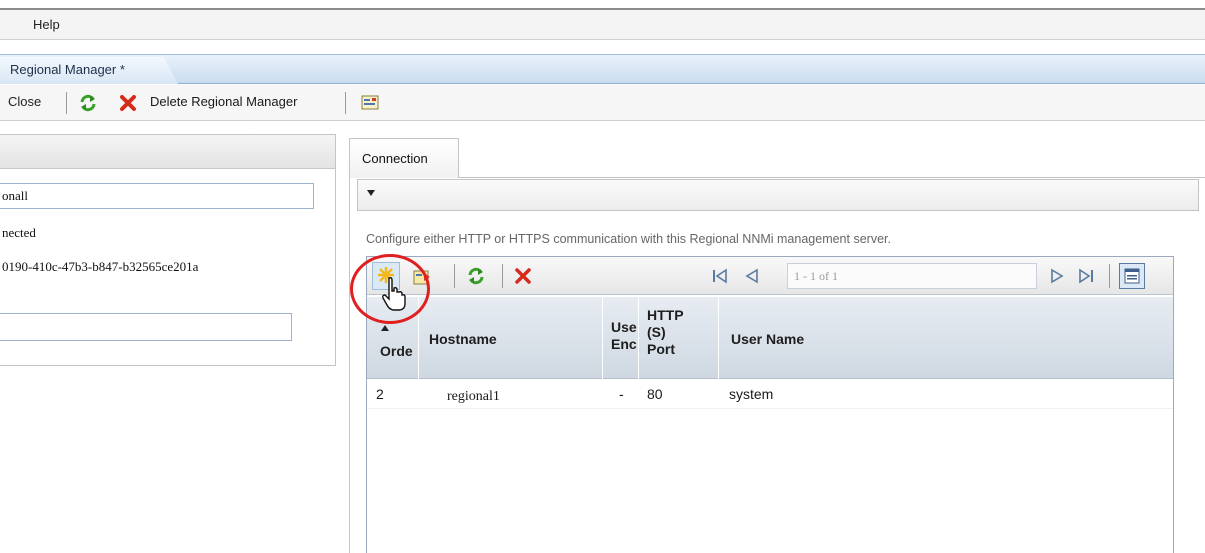  I want to click on delete-button-label: Delete Regional Manager, so click(224, 101).